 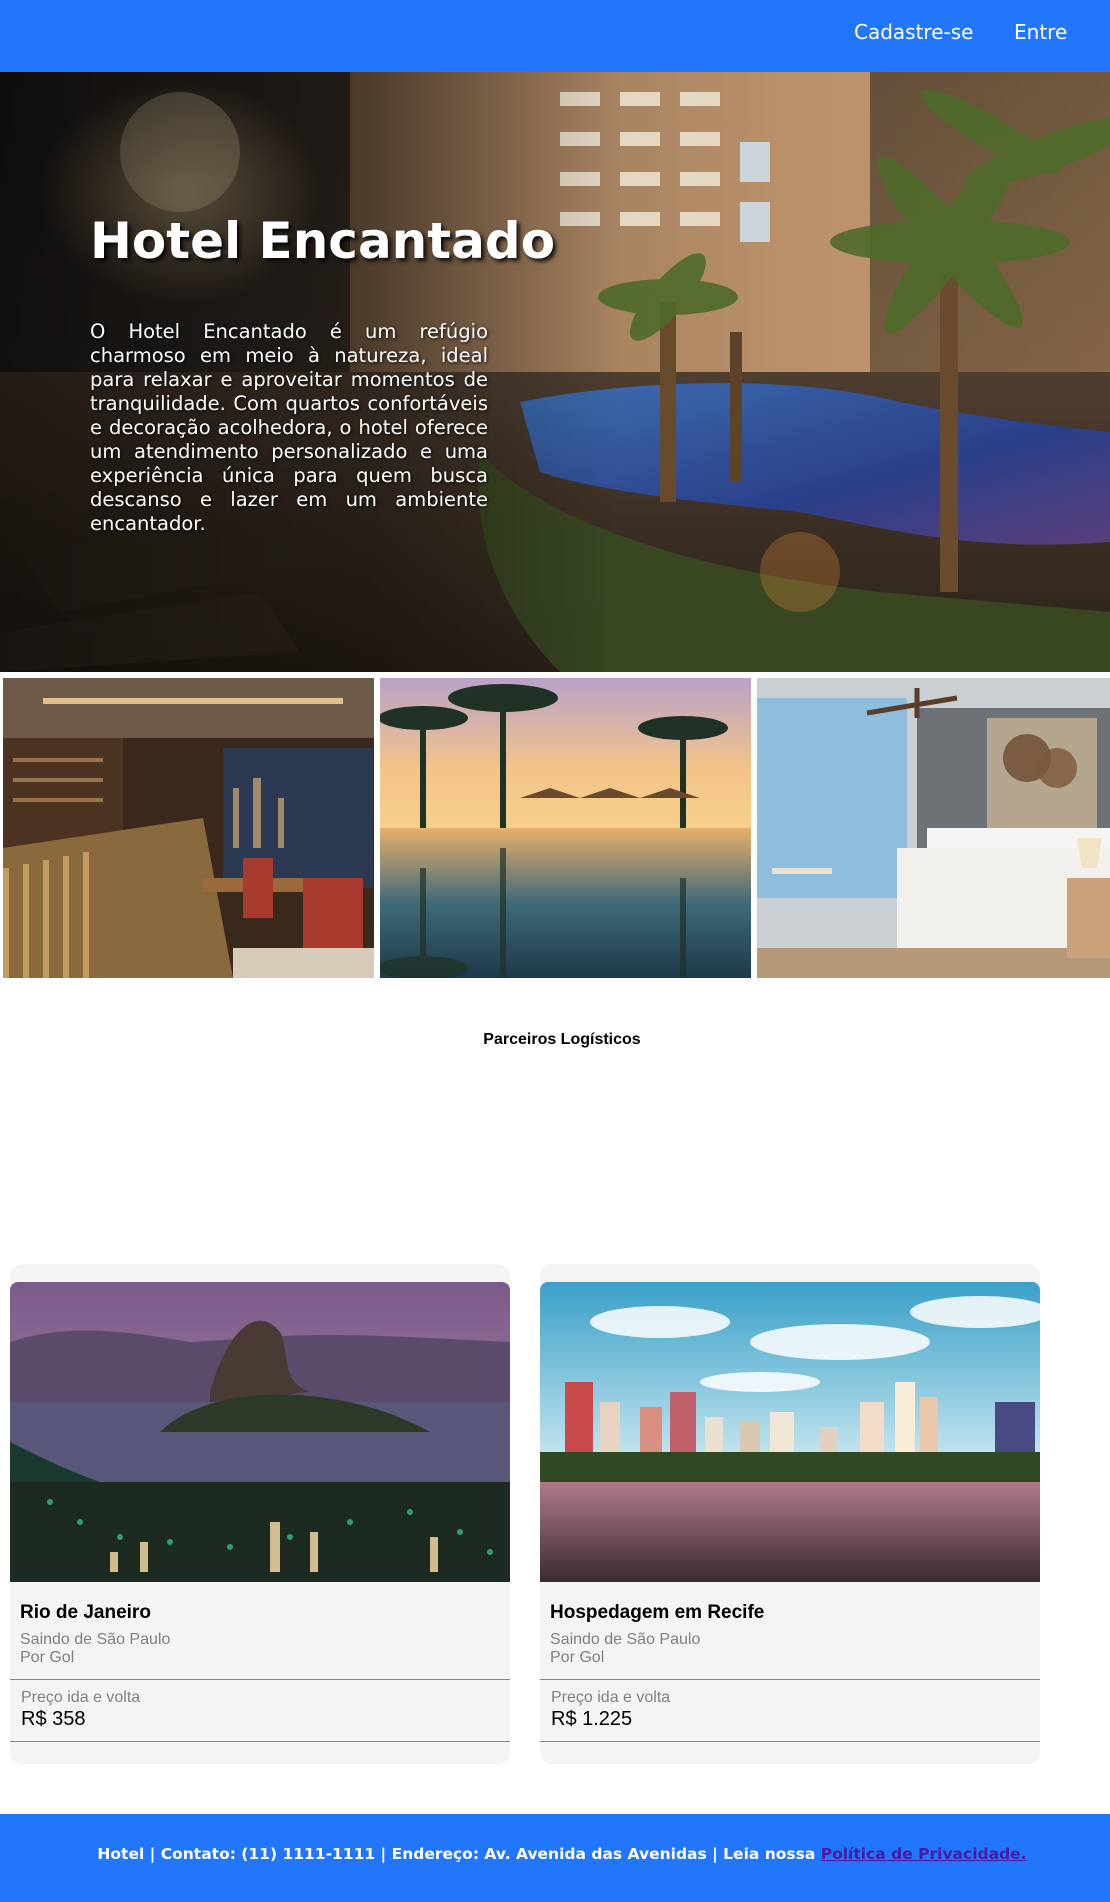 What do you see at coordinates (913, 32) in the screenshot?
I see `signup-link: Cadastre-se` at bounding box center [913, 32].